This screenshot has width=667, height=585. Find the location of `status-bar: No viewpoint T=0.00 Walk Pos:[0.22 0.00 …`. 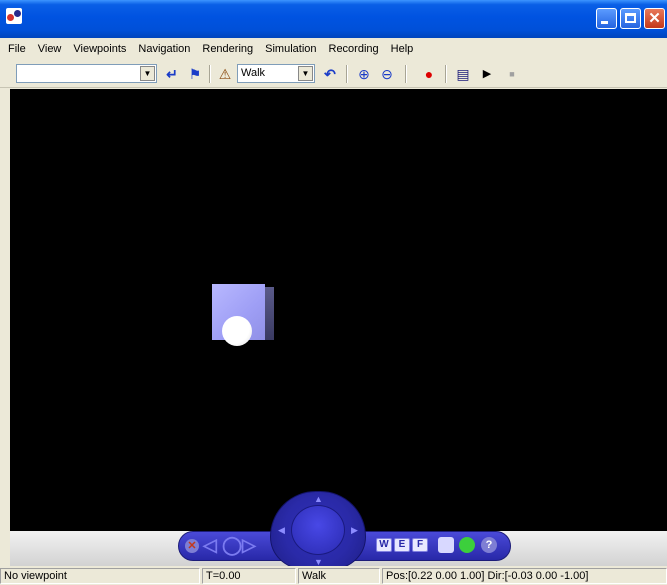

status-bar: No viewpoint T=0.00 Walk Pos:[0.22 0.00 … is located at coordinates (333, 575).